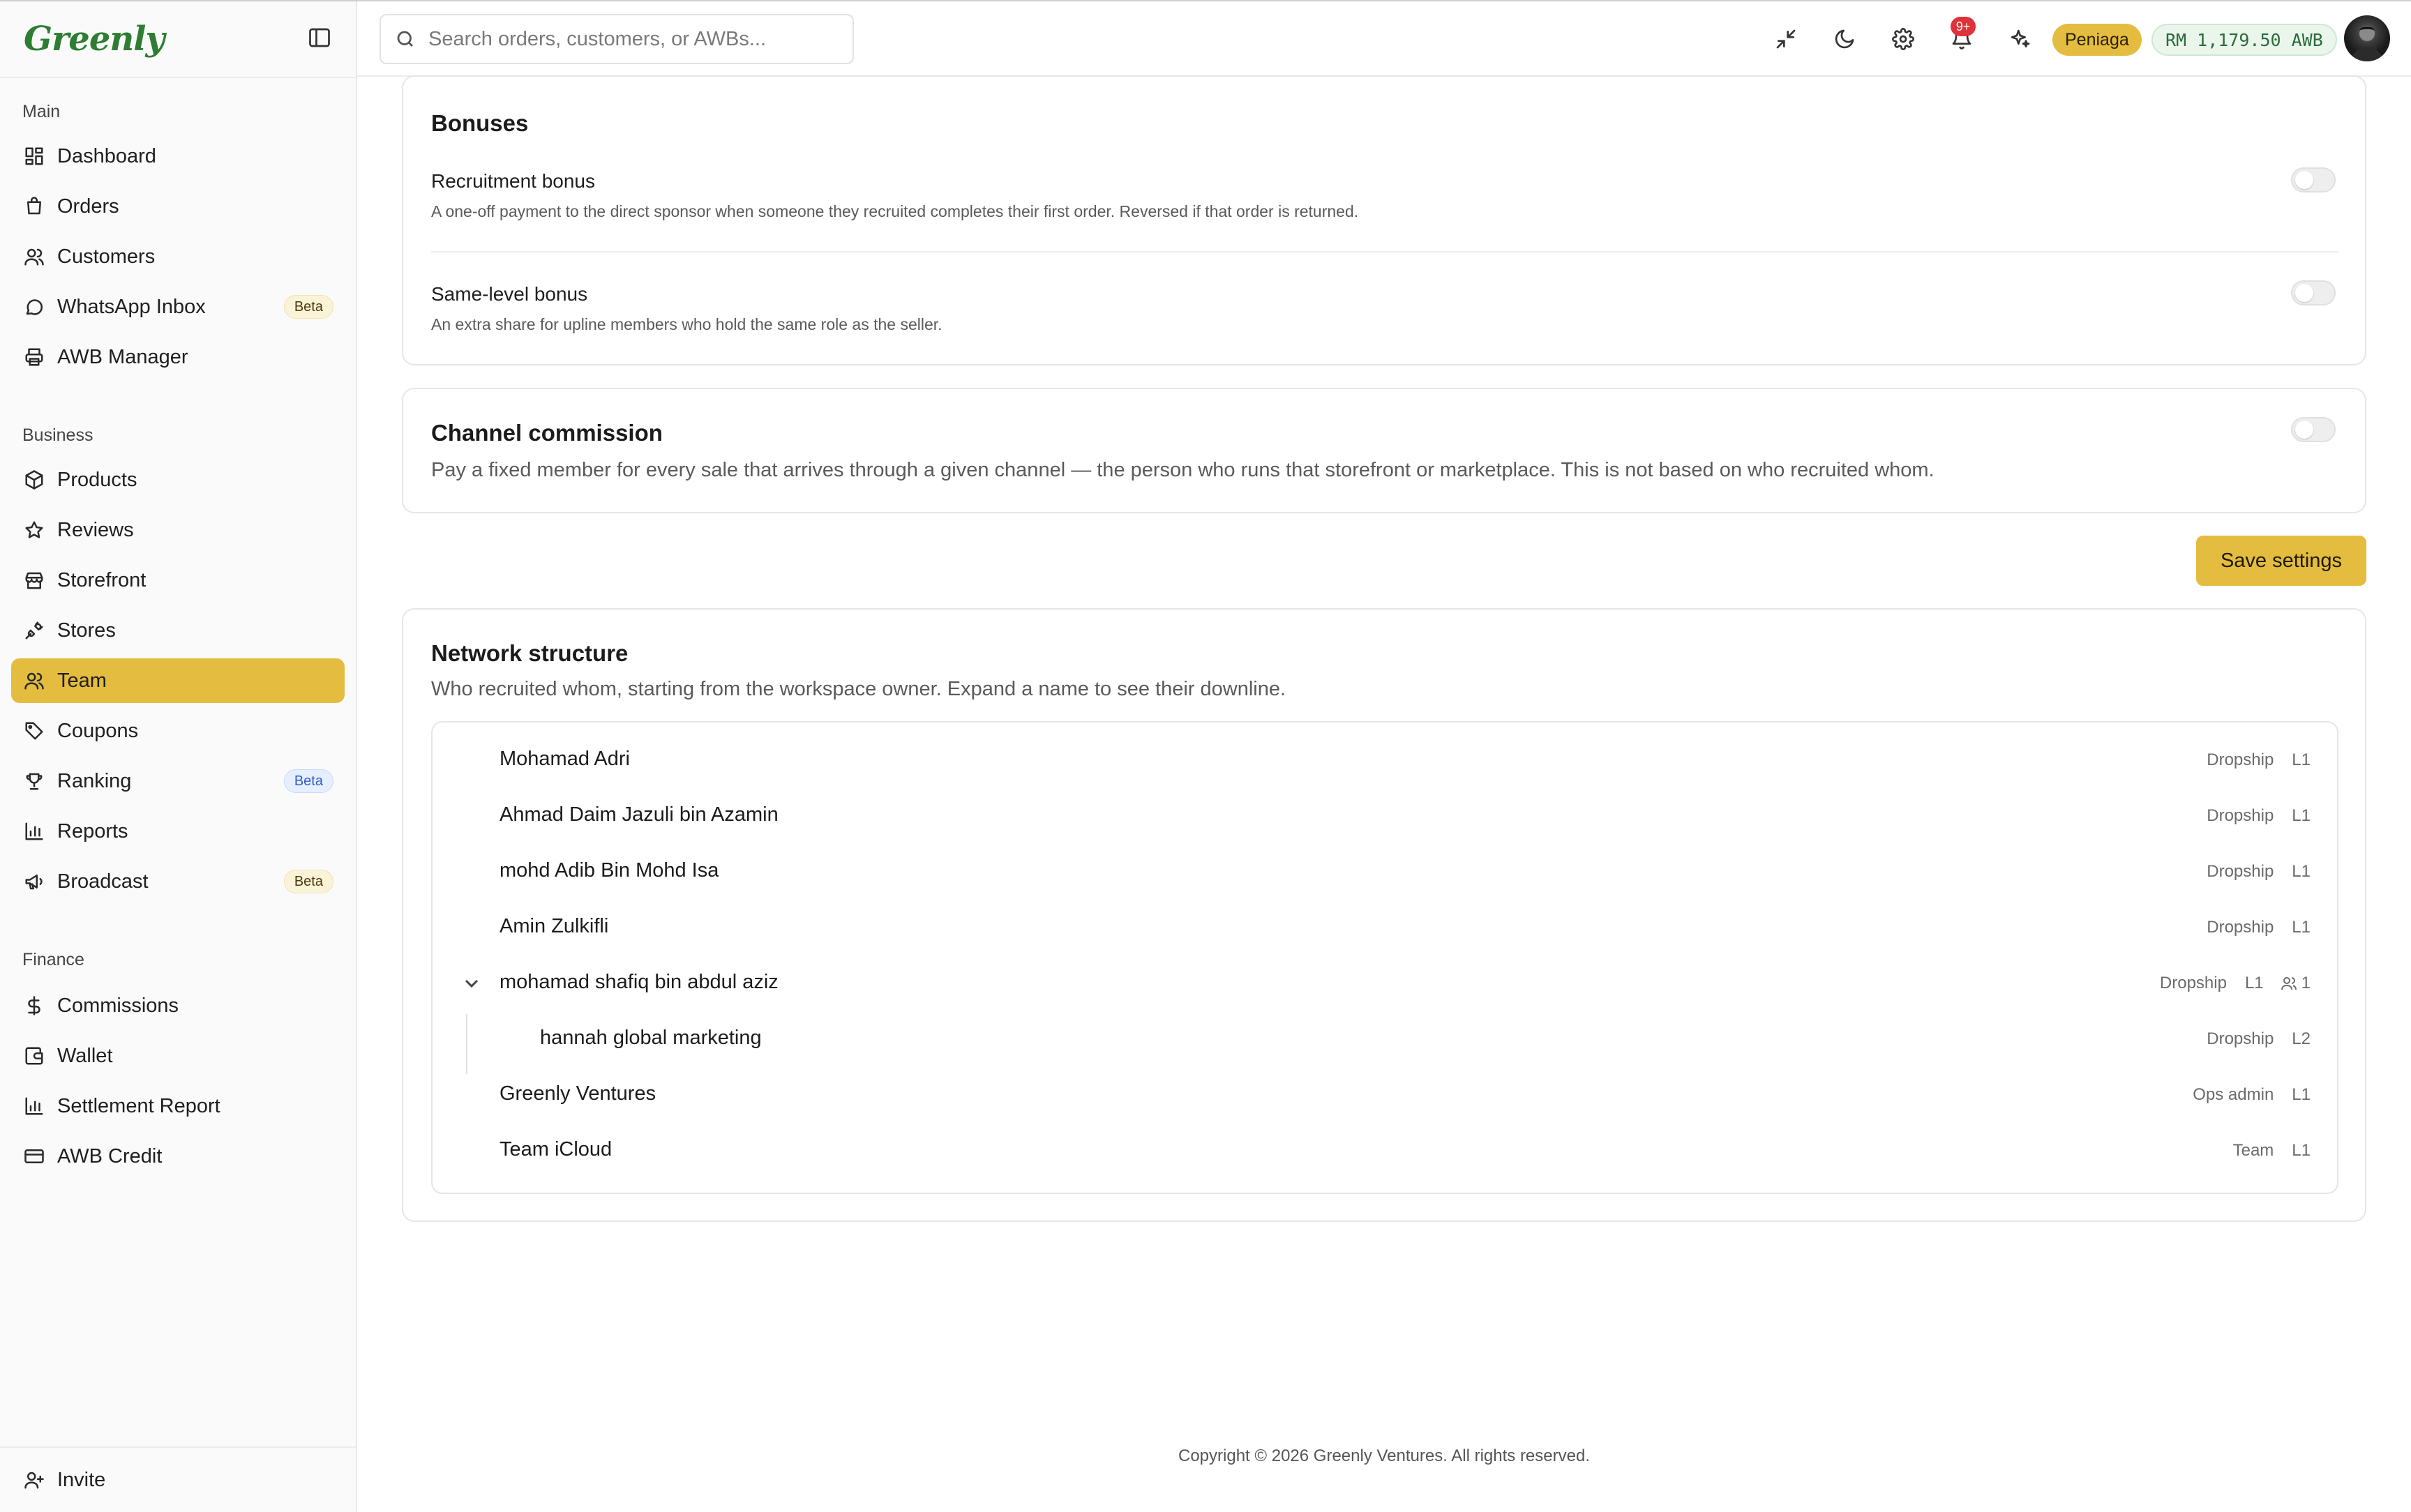 Image resolution: width=2411 pixels, height=1512 pixels. I want to click on chevron-down-icon, so click(471, 983).